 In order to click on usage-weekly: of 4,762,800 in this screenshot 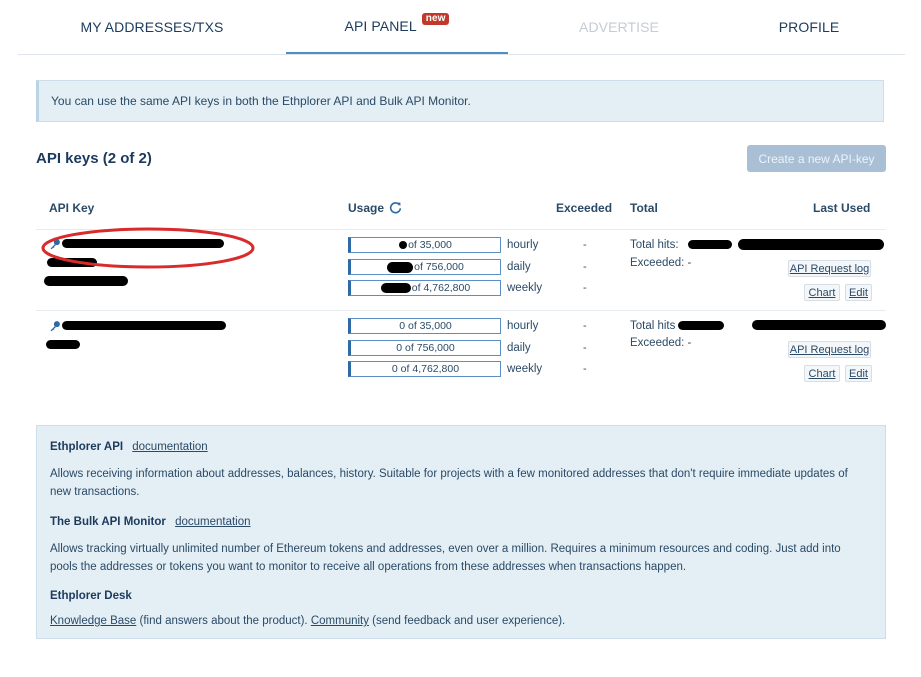, I will do `click(424, 288)`.